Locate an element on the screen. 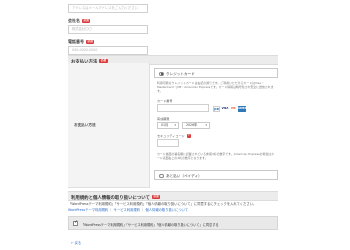 The height and width of the screenshot is (250, 350). back-link: ← 戻る is located at coordinates (76, 242).